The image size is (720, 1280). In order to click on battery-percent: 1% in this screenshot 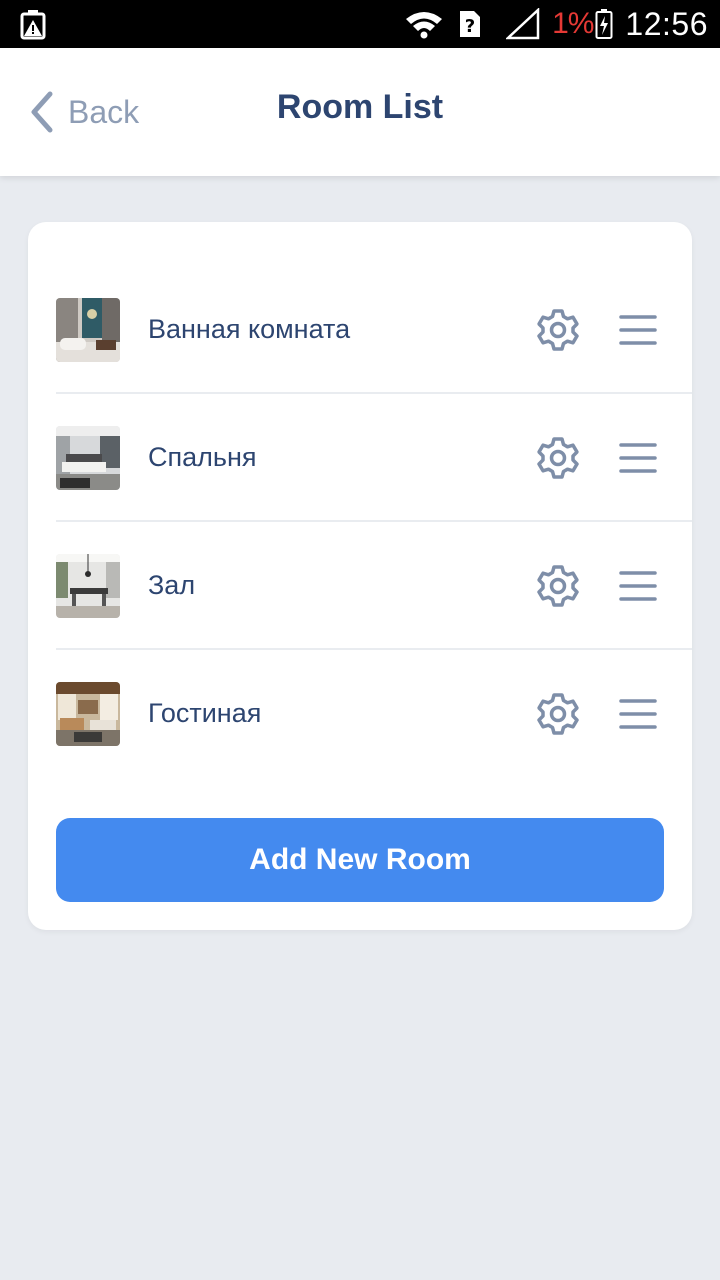, I will do `click(573, 23)`.